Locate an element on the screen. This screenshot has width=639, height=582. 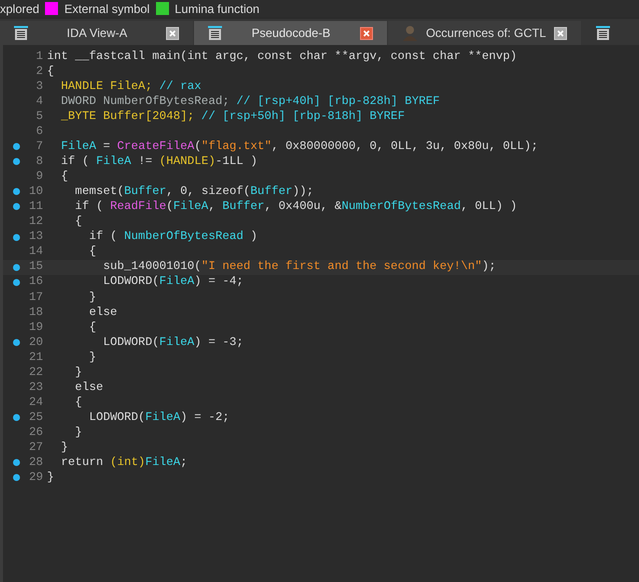
code-line: _BYTE Buffer[2048]; // [rsp+50h] [rbp-818h] BYREF is located at coordinates (232, 116).